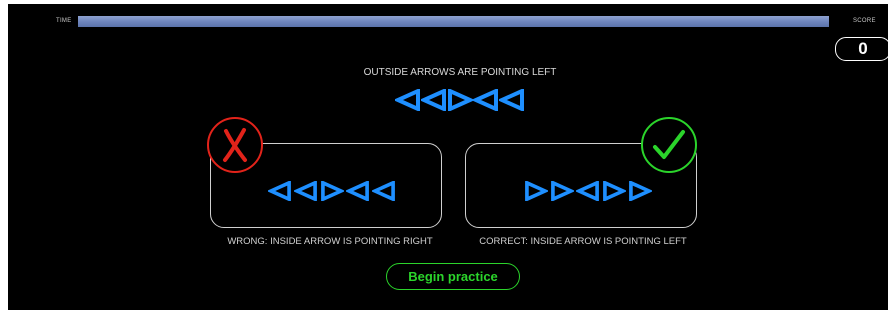  I want to click on wrong-example-arrows, so click(333, 191).